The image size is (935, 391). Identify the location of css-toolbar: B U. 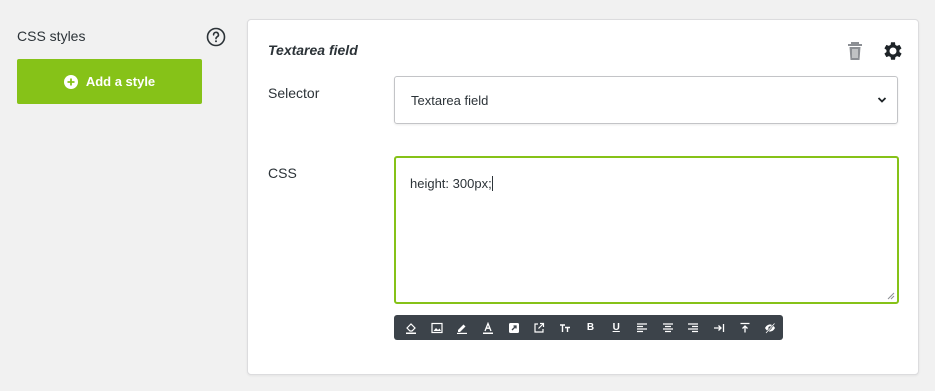
(588, 327).